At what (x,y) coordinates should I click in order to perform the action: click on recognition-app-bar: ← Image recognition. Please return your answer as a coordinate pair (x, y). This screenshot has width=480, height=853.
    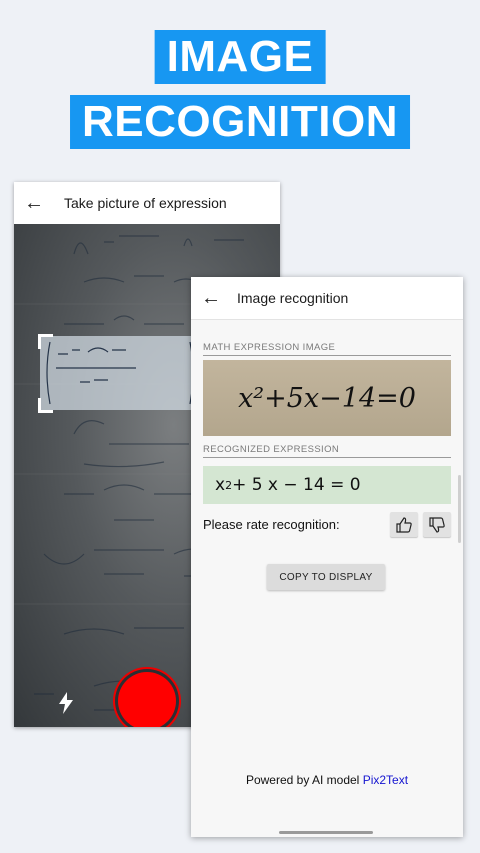
    Looking at the image, I should click on (327, 298).